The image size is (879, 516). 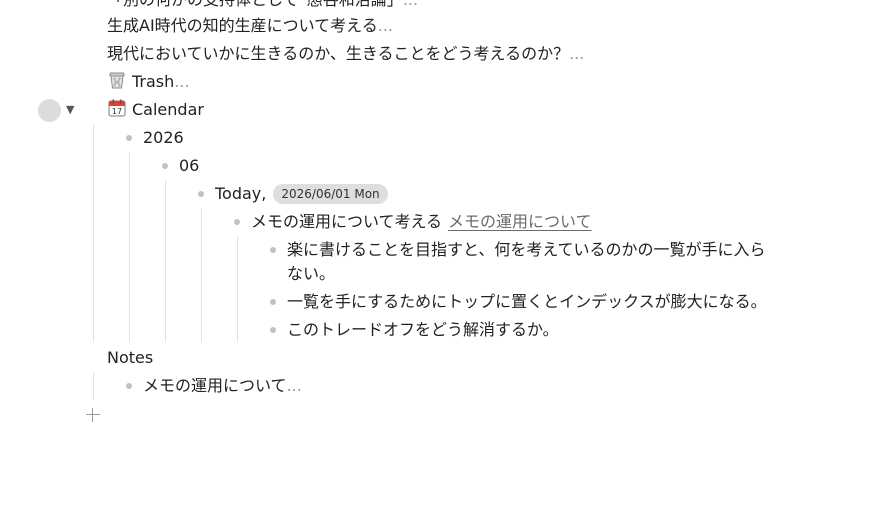 I want to click on notes-label: Notes, so click(x=130, y=357).